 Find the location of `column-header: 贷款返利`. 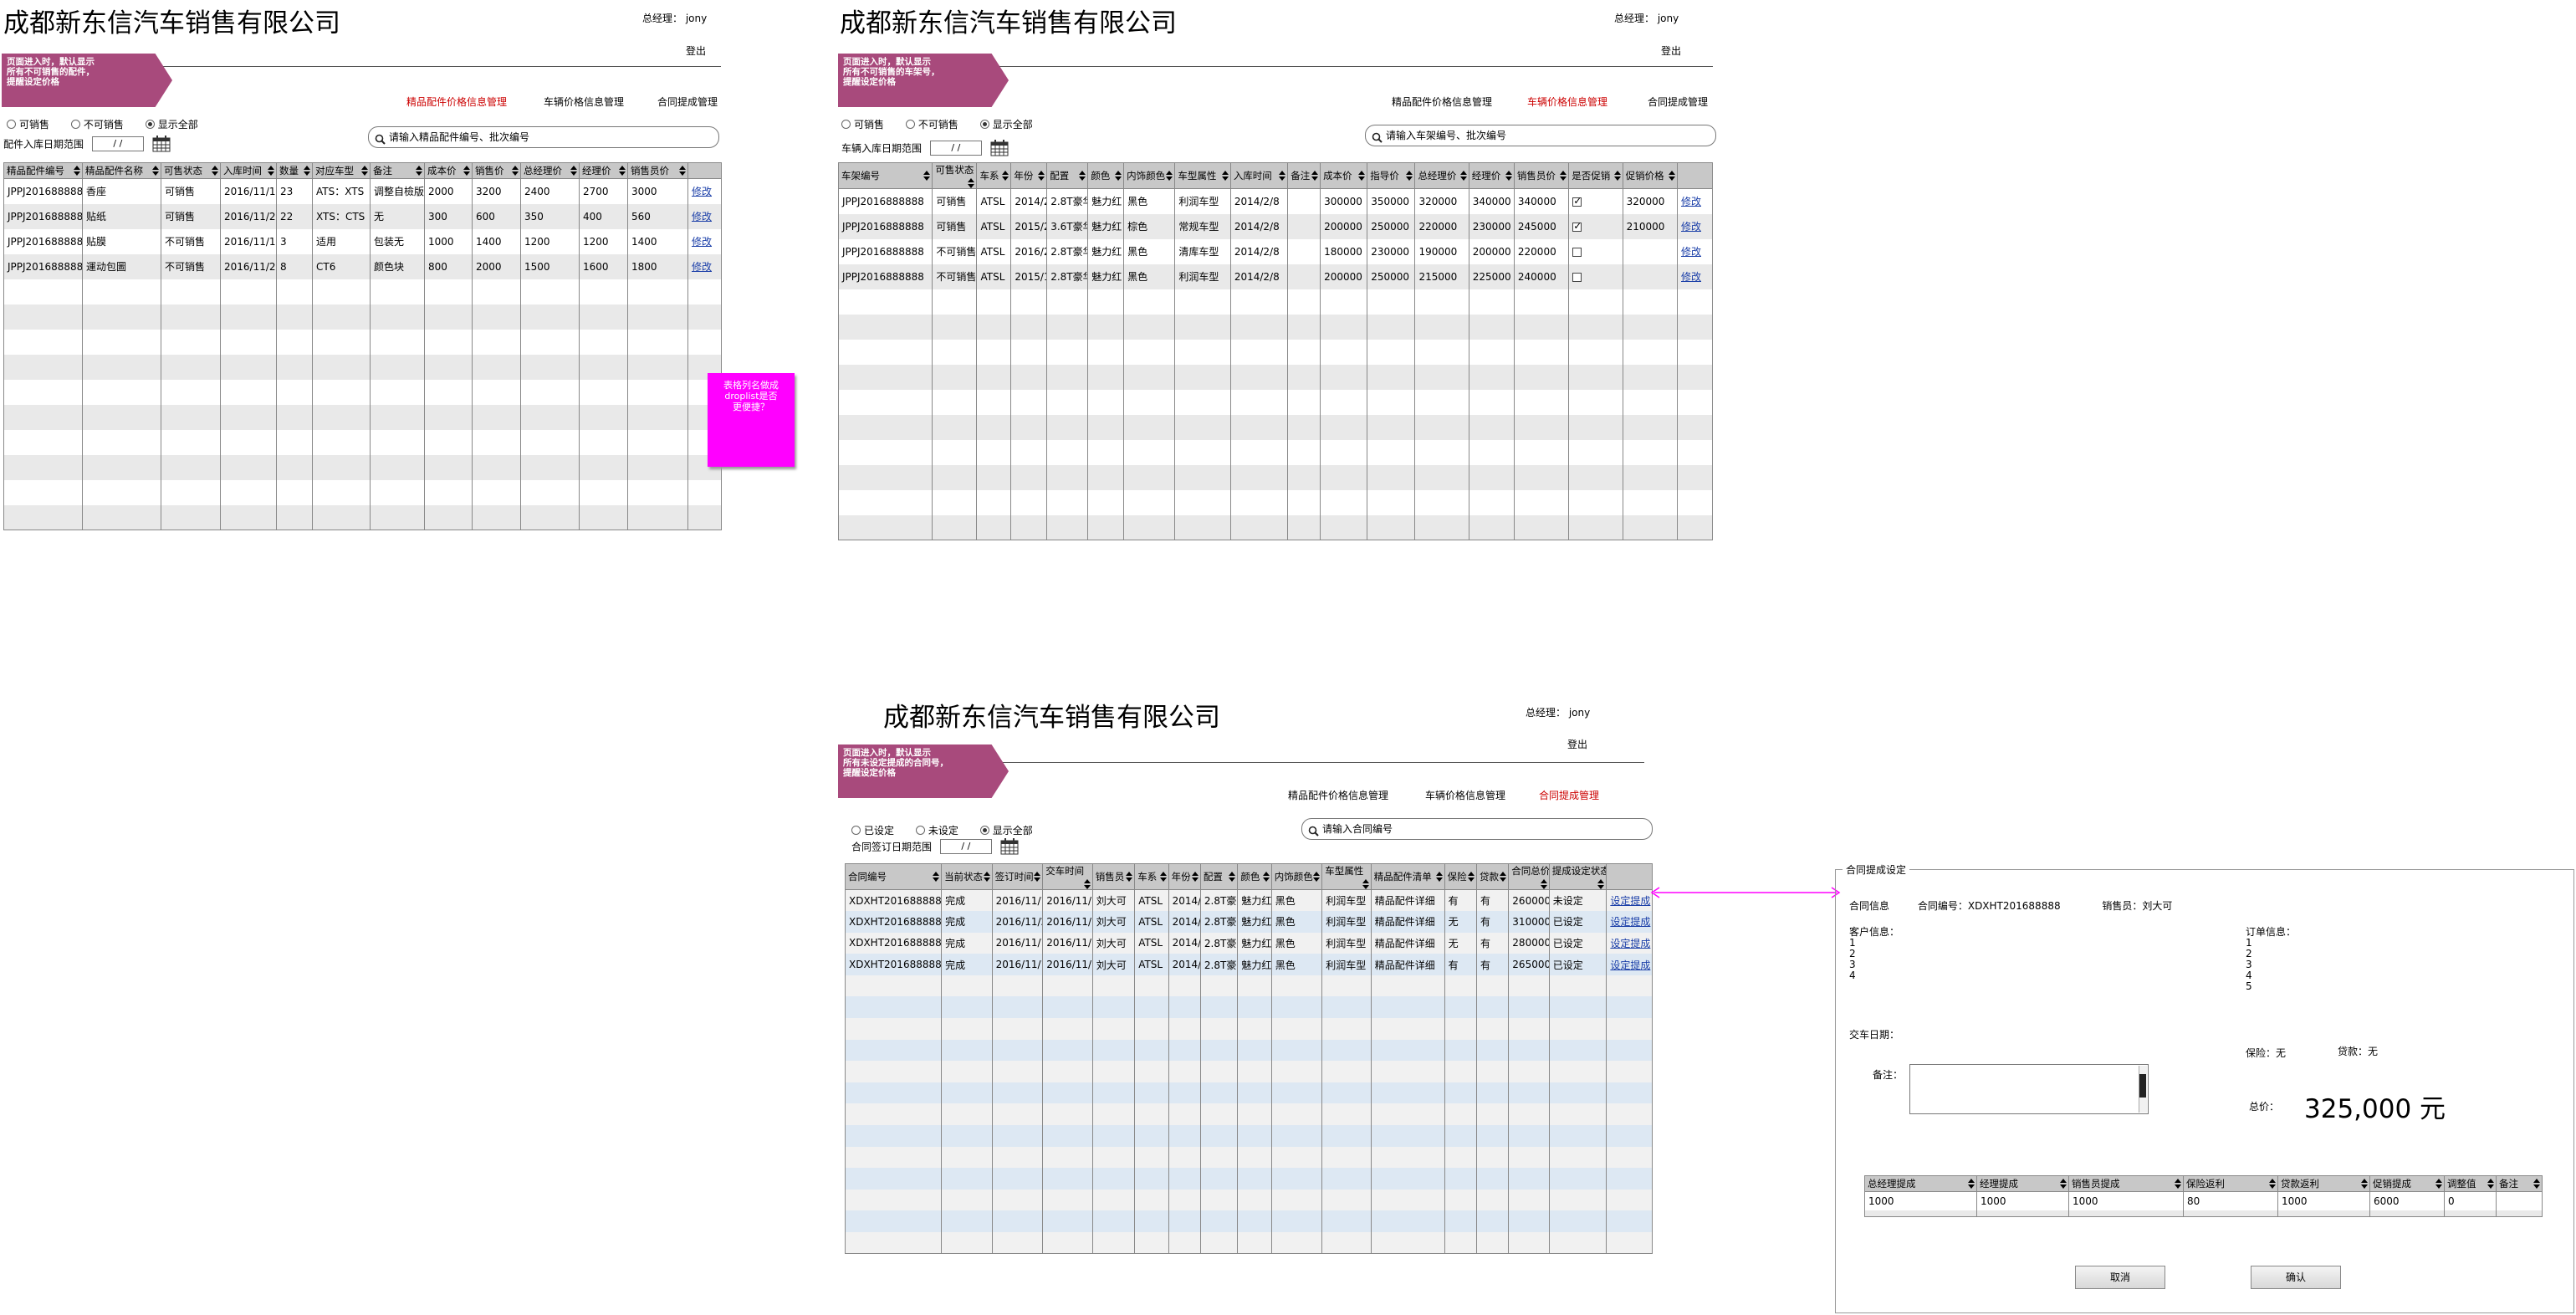

column-header: 贷款返利 is located at coordinates (2323, 1184).